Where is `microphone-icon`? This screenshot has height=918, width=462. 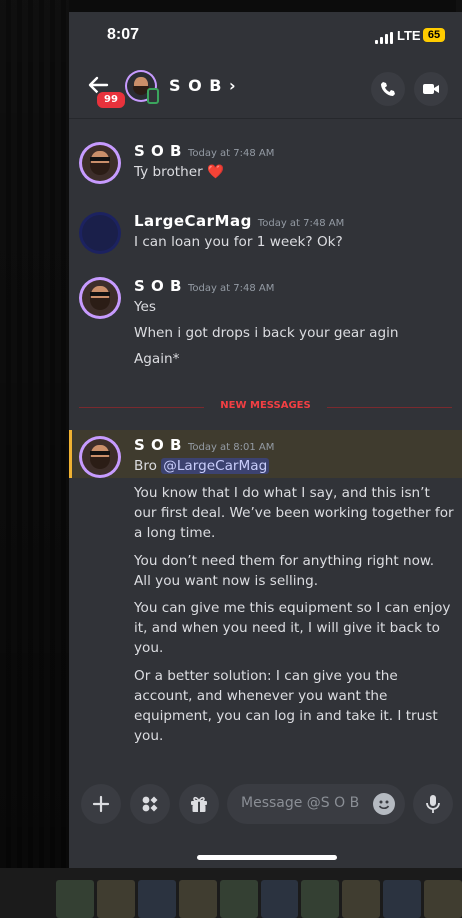
microphone-icon is located at coordinates (433, 804).